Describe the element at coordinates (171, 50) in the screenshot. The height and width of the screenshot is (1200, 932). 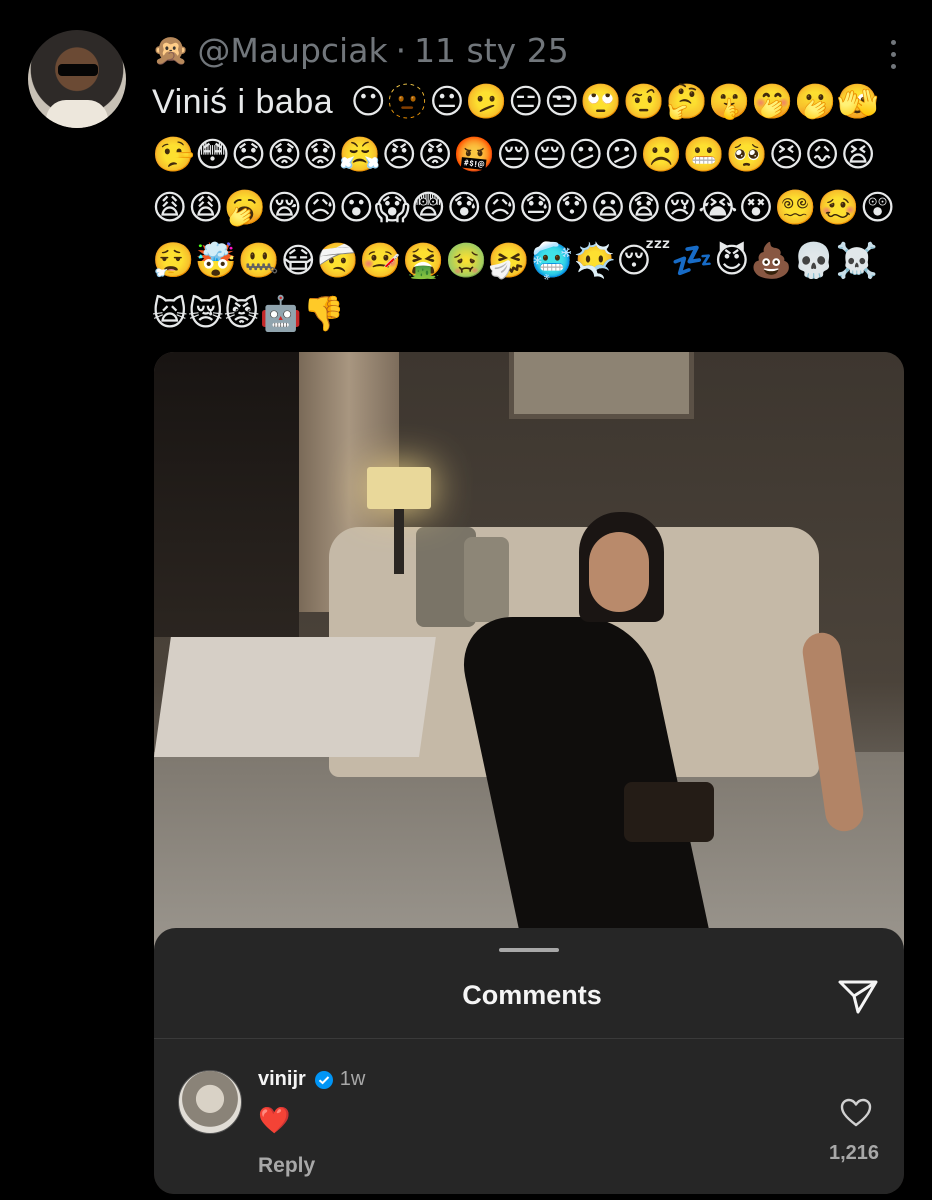
I see `author-emoji: 🙊` at that location.